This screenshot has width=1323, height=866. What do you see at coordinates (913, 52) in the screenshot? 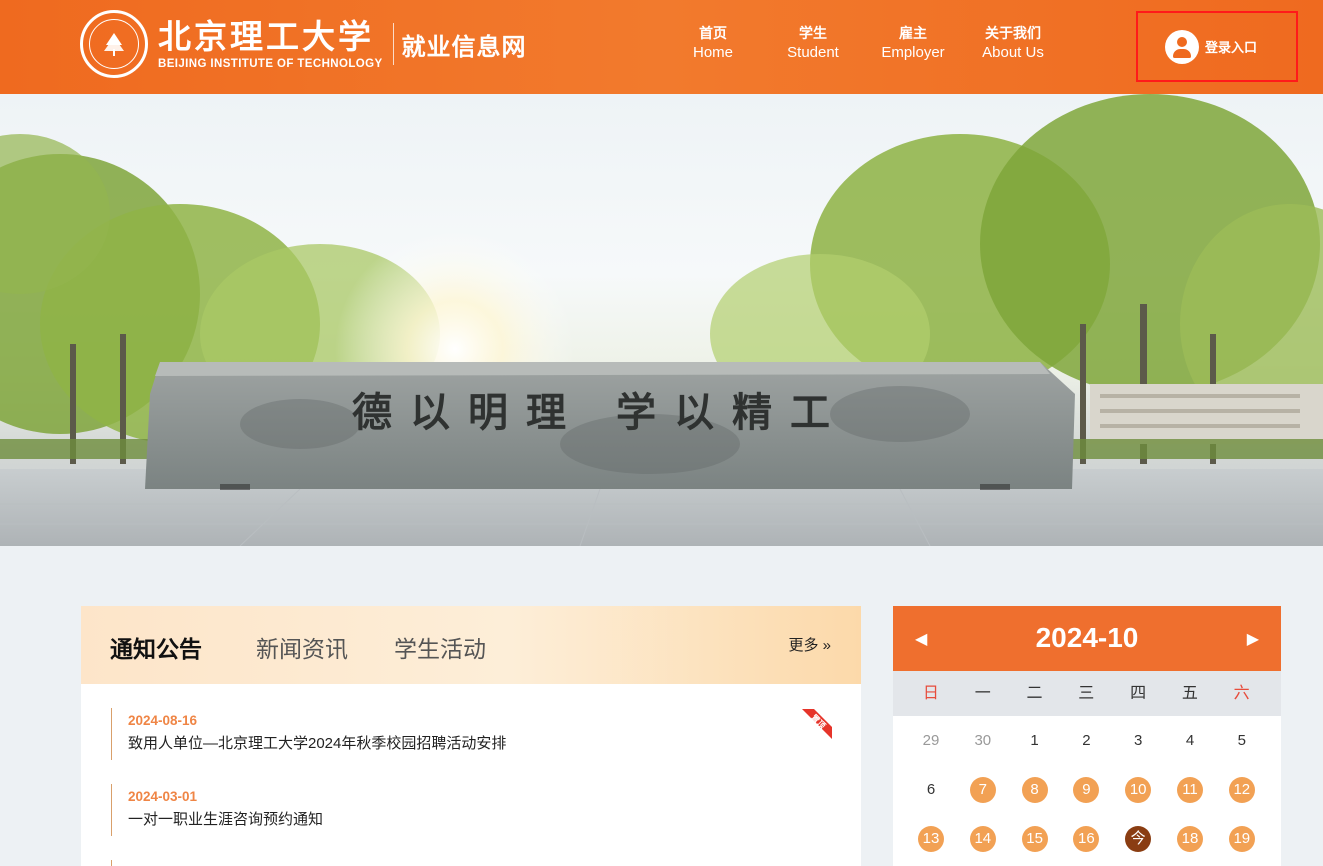
I see `nav-label-en: Employer` at bounding box center [913, 52].